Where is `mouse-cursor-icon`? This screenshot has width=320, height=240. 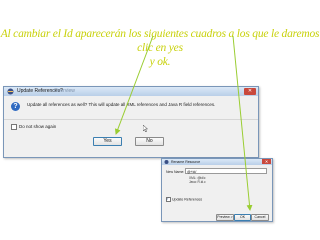
mouse-cursor-icon is located at coordinates (145, 128).